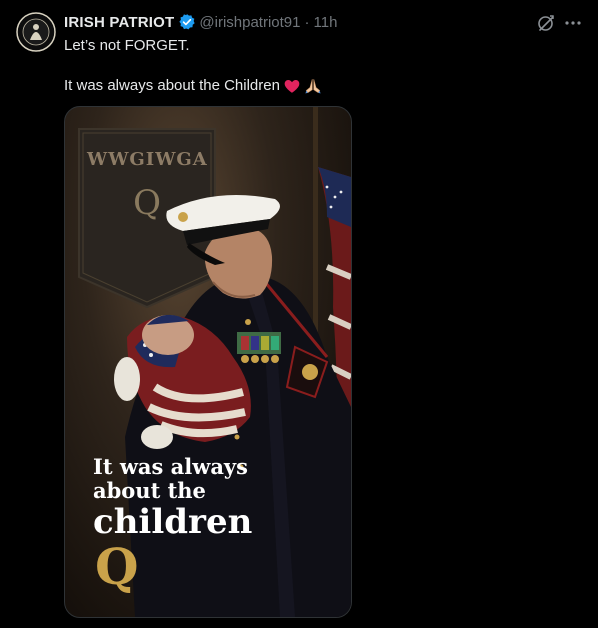 The image size is (598, 628). What do you see at coordinates (149, 490) in the screenshot?
I see `caption-line-2: about the` at bounding box center [149, 490].